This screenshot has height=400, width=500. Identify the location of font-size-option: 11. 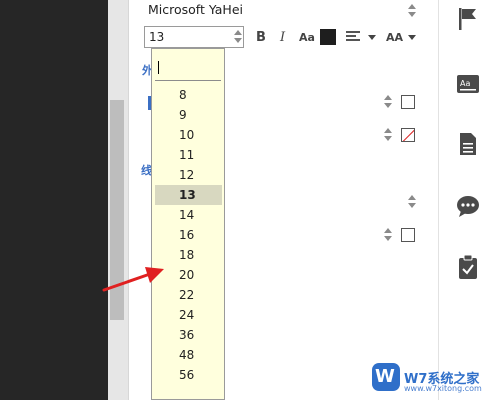
(188, 155).